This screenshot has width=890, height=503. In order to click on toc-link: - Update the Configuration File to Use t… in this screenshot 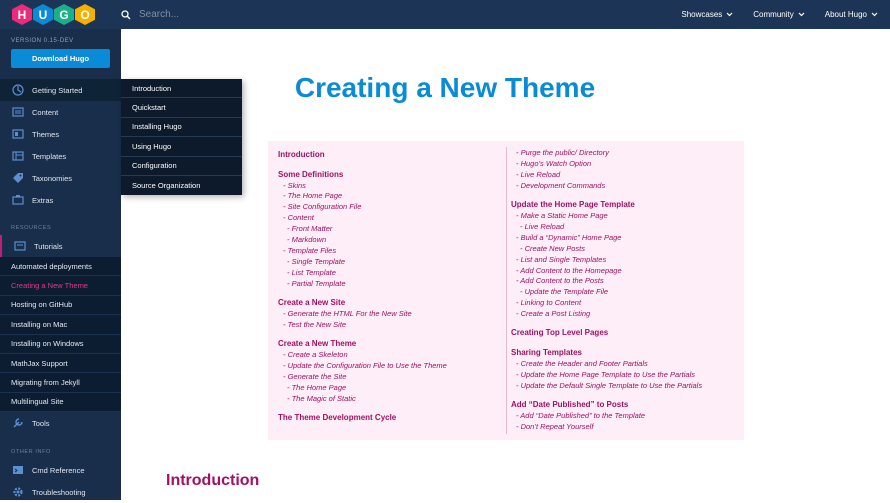, I will do `click(362, 366)`.